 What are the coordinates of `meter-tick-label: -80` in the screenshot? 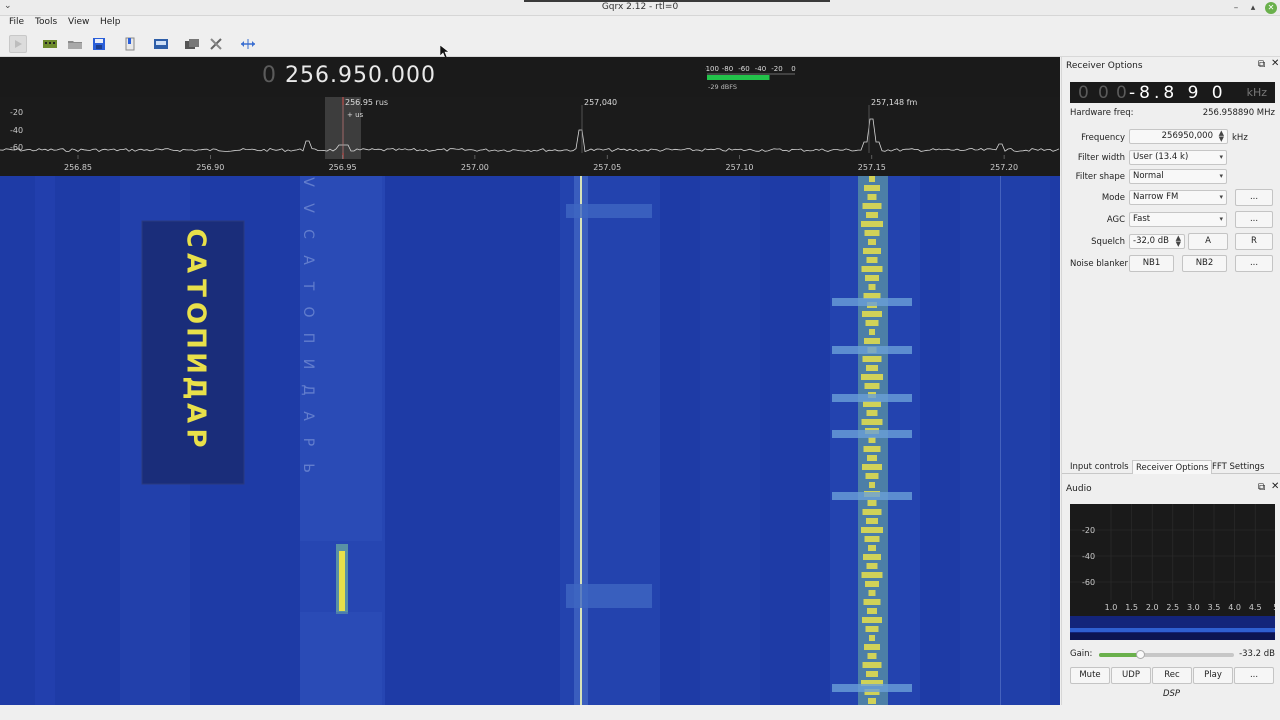 It's located at (727, 69).